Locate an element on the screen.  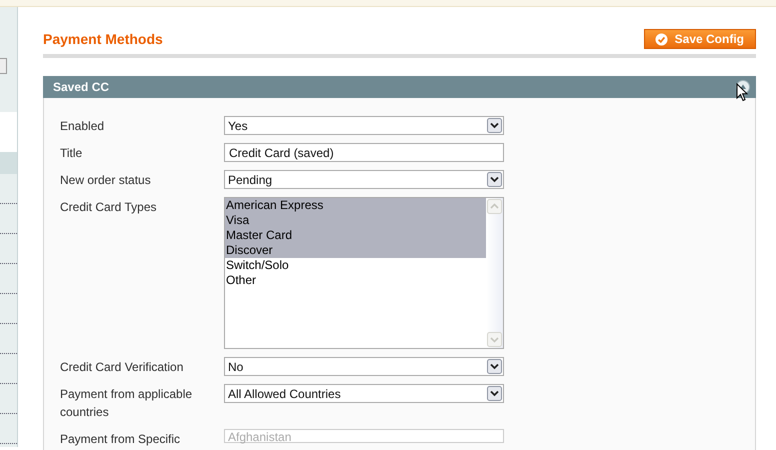
list-option: Master Card is located at coordinates (355, 235).